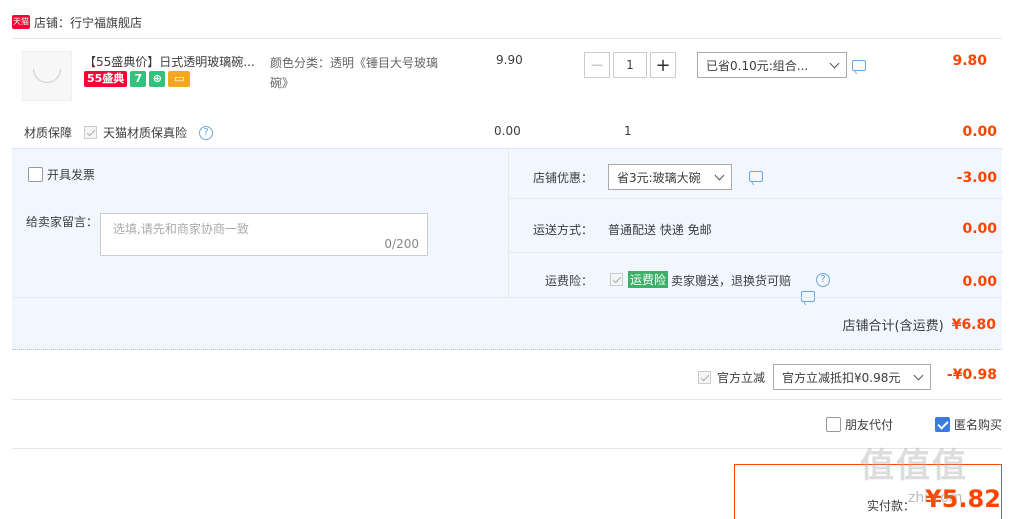  What do you see at coordinates (35, 174) in the screenshot?
I see `invoice-checkbox` at bounding box center [35, 174].